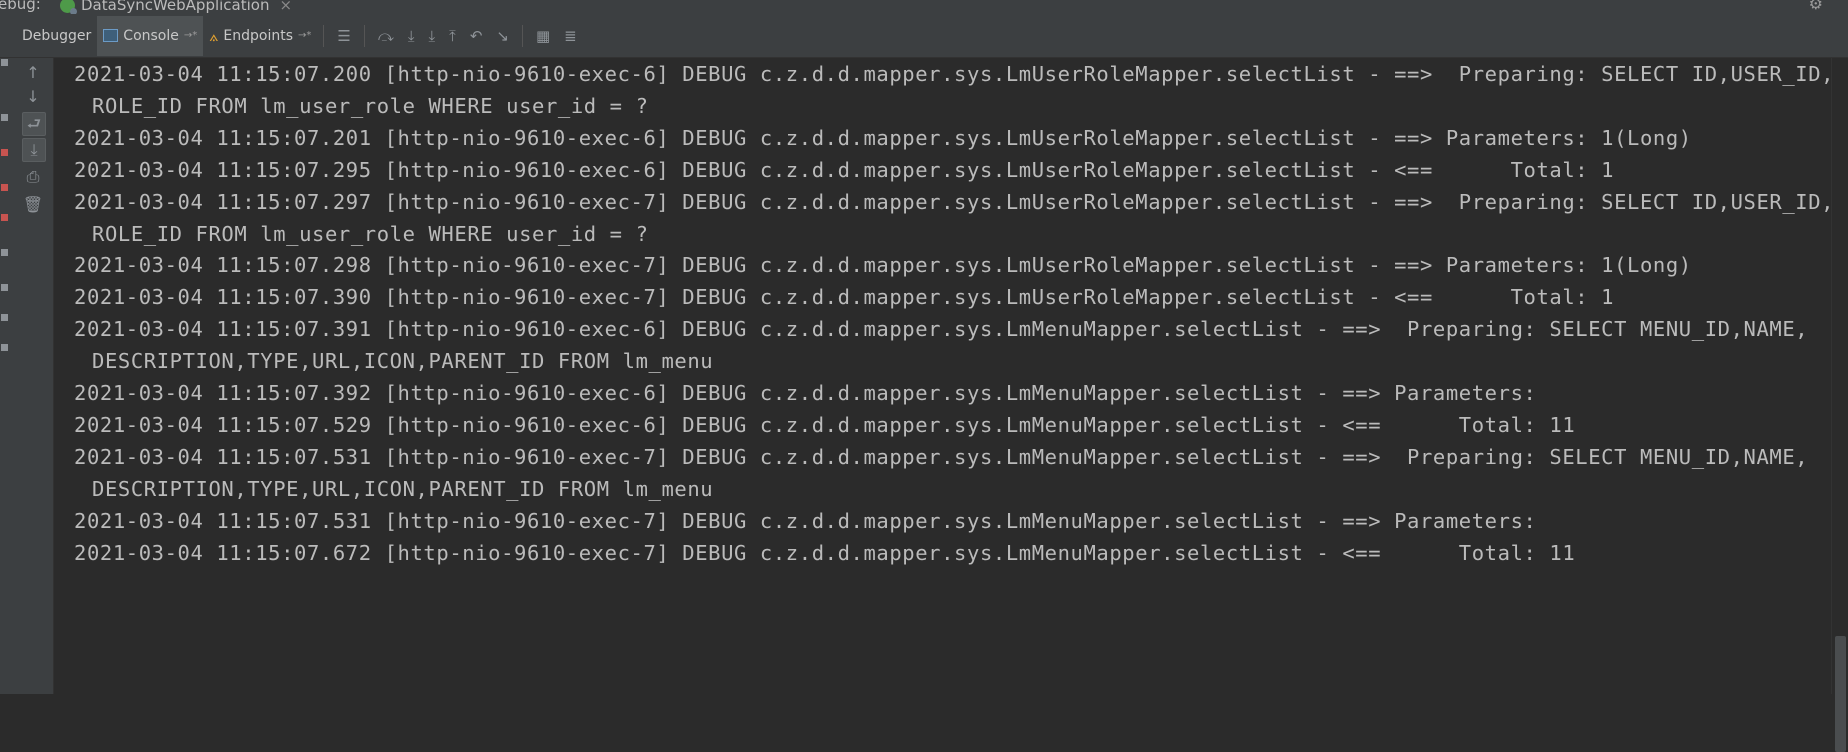  Describe the element at coordinates (4, 287) in the screenshot. I see `settings-small-icon` at that location.